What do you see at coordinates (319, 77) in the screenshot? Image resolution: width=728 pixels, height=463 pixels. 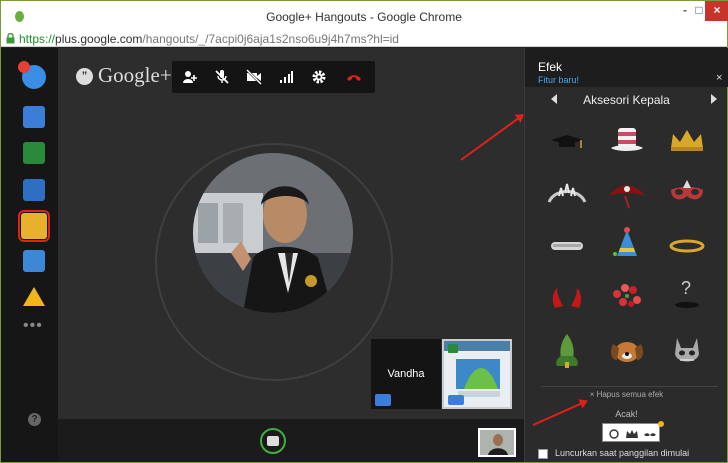 I see `settings-icon` at bounding box center [319, 77].